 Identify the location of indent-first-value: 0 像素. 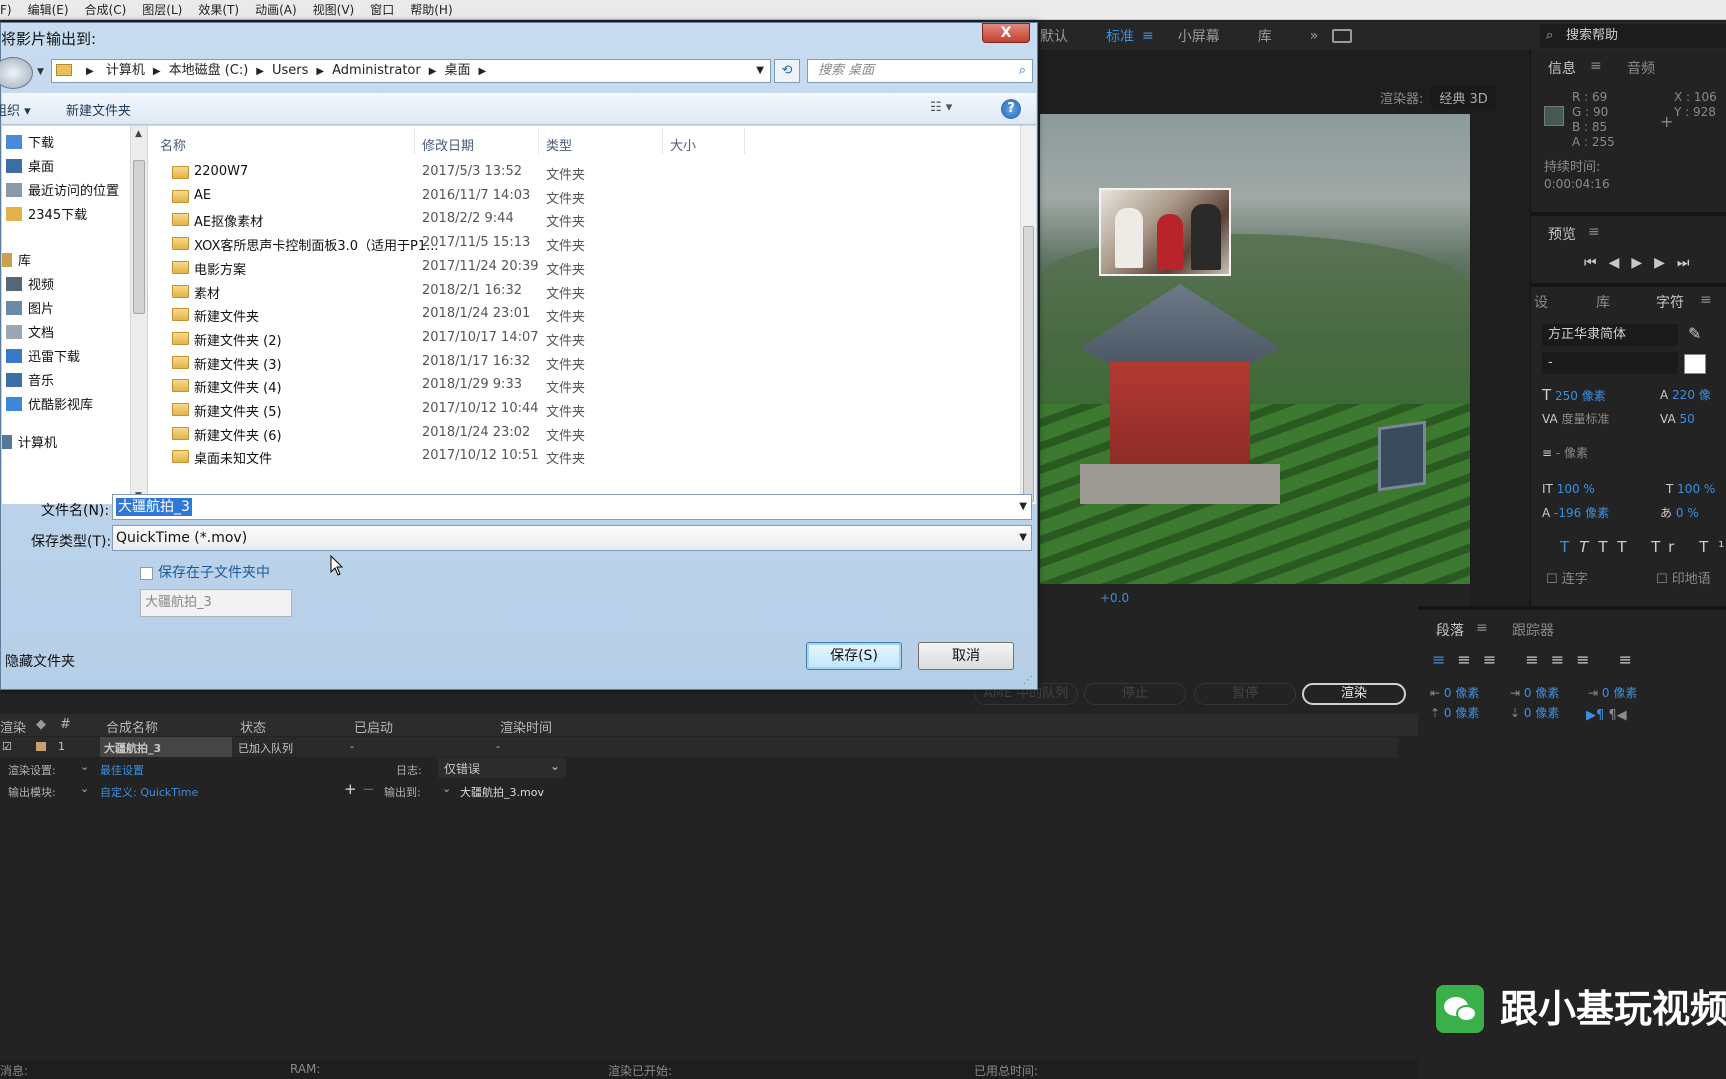
(1619, 693).